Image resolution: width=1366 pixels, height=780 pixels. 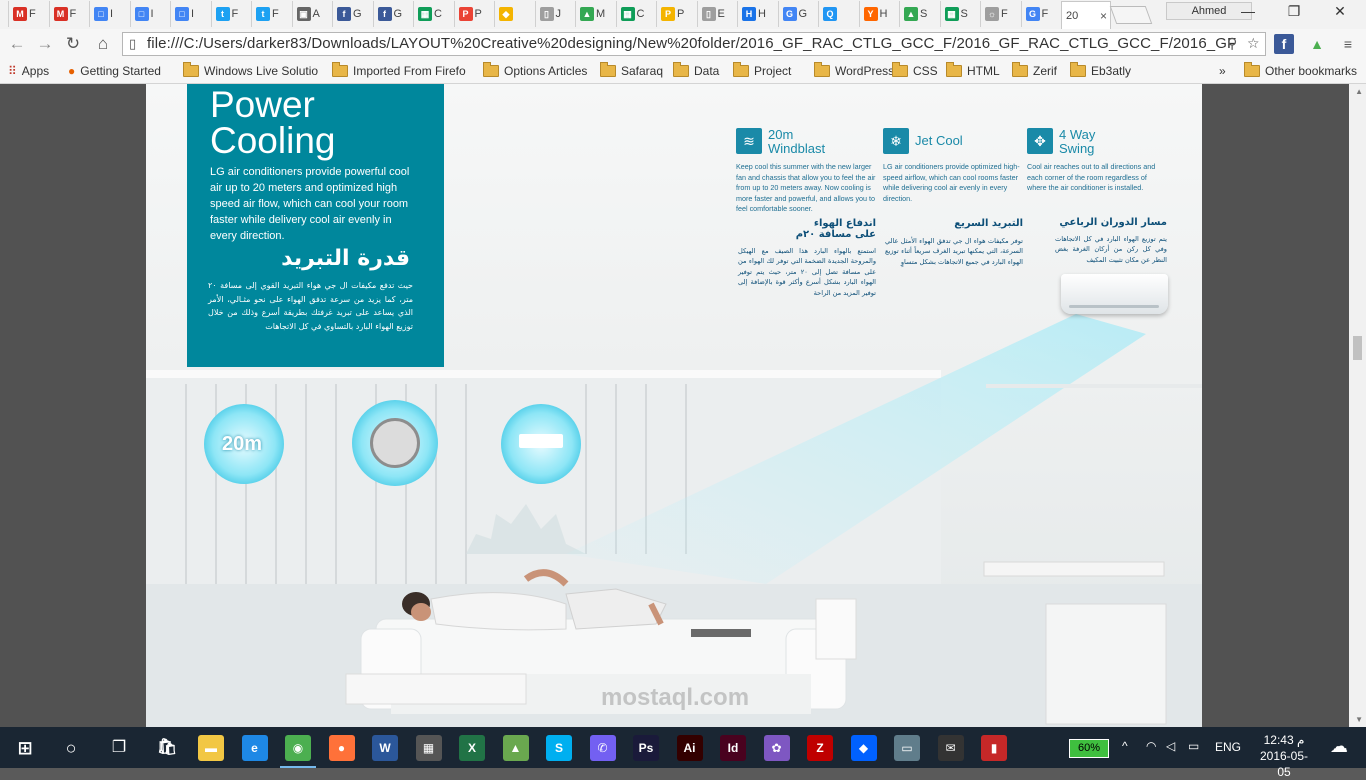 I want to click on battery-indicator: 60%, so click(x=1089, y=748).